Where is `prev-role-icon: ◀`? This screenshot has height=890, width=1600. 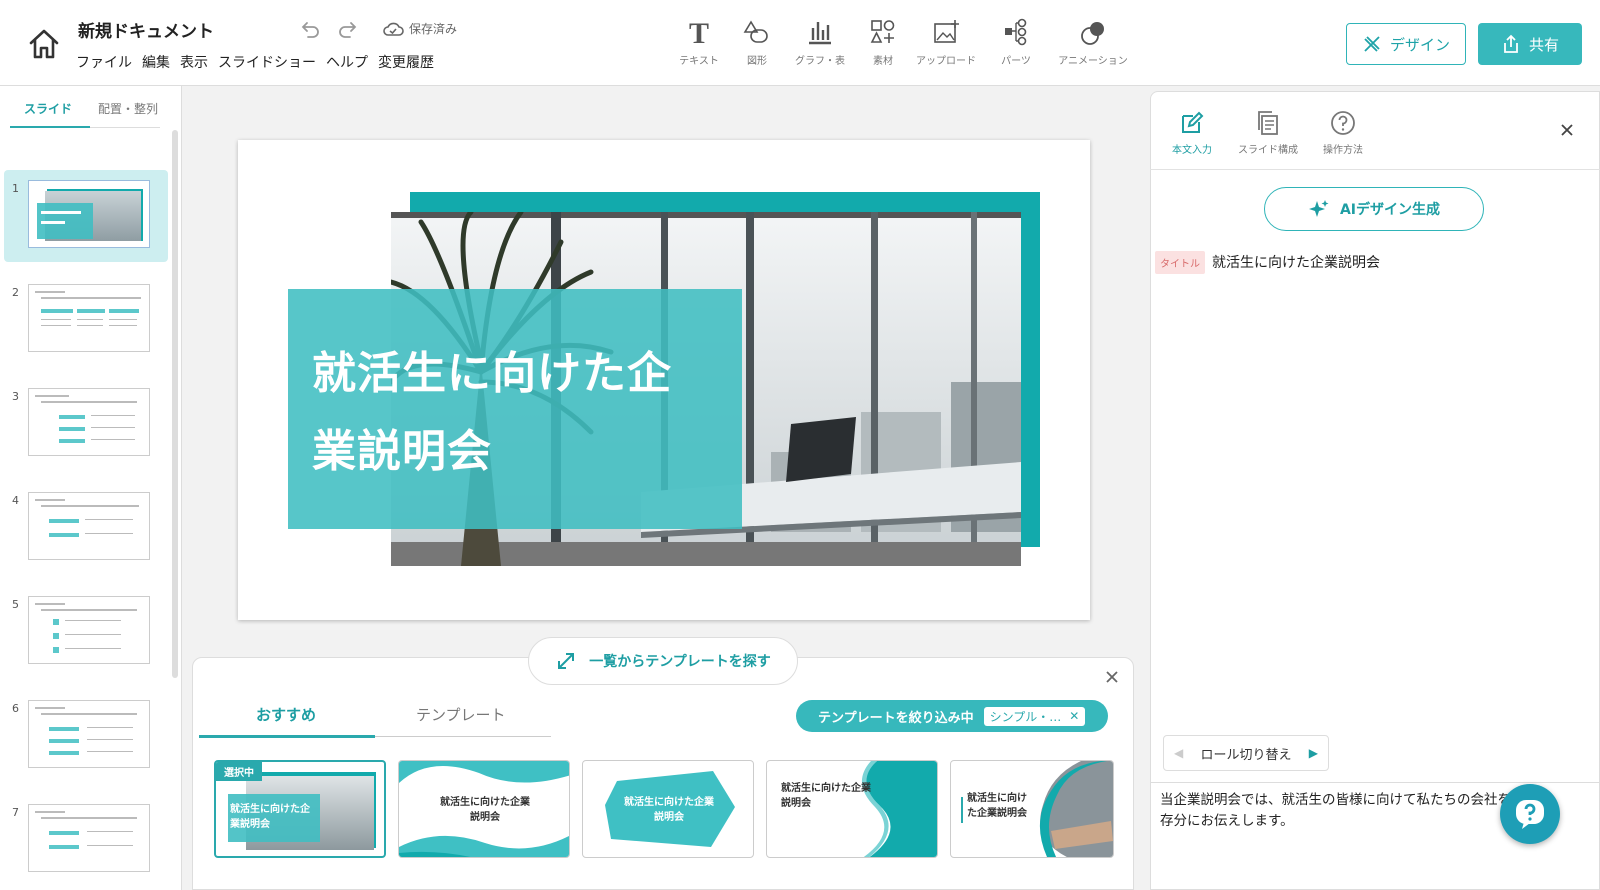
prev-role-icon: ◀ is located at coordinates (1178, 753).